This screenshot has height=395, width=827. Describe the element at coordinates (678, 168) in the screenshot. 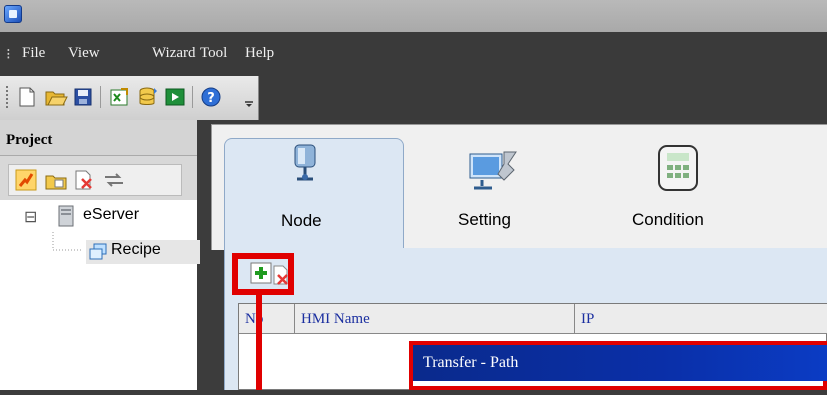

I see `condition-icon` at that location.